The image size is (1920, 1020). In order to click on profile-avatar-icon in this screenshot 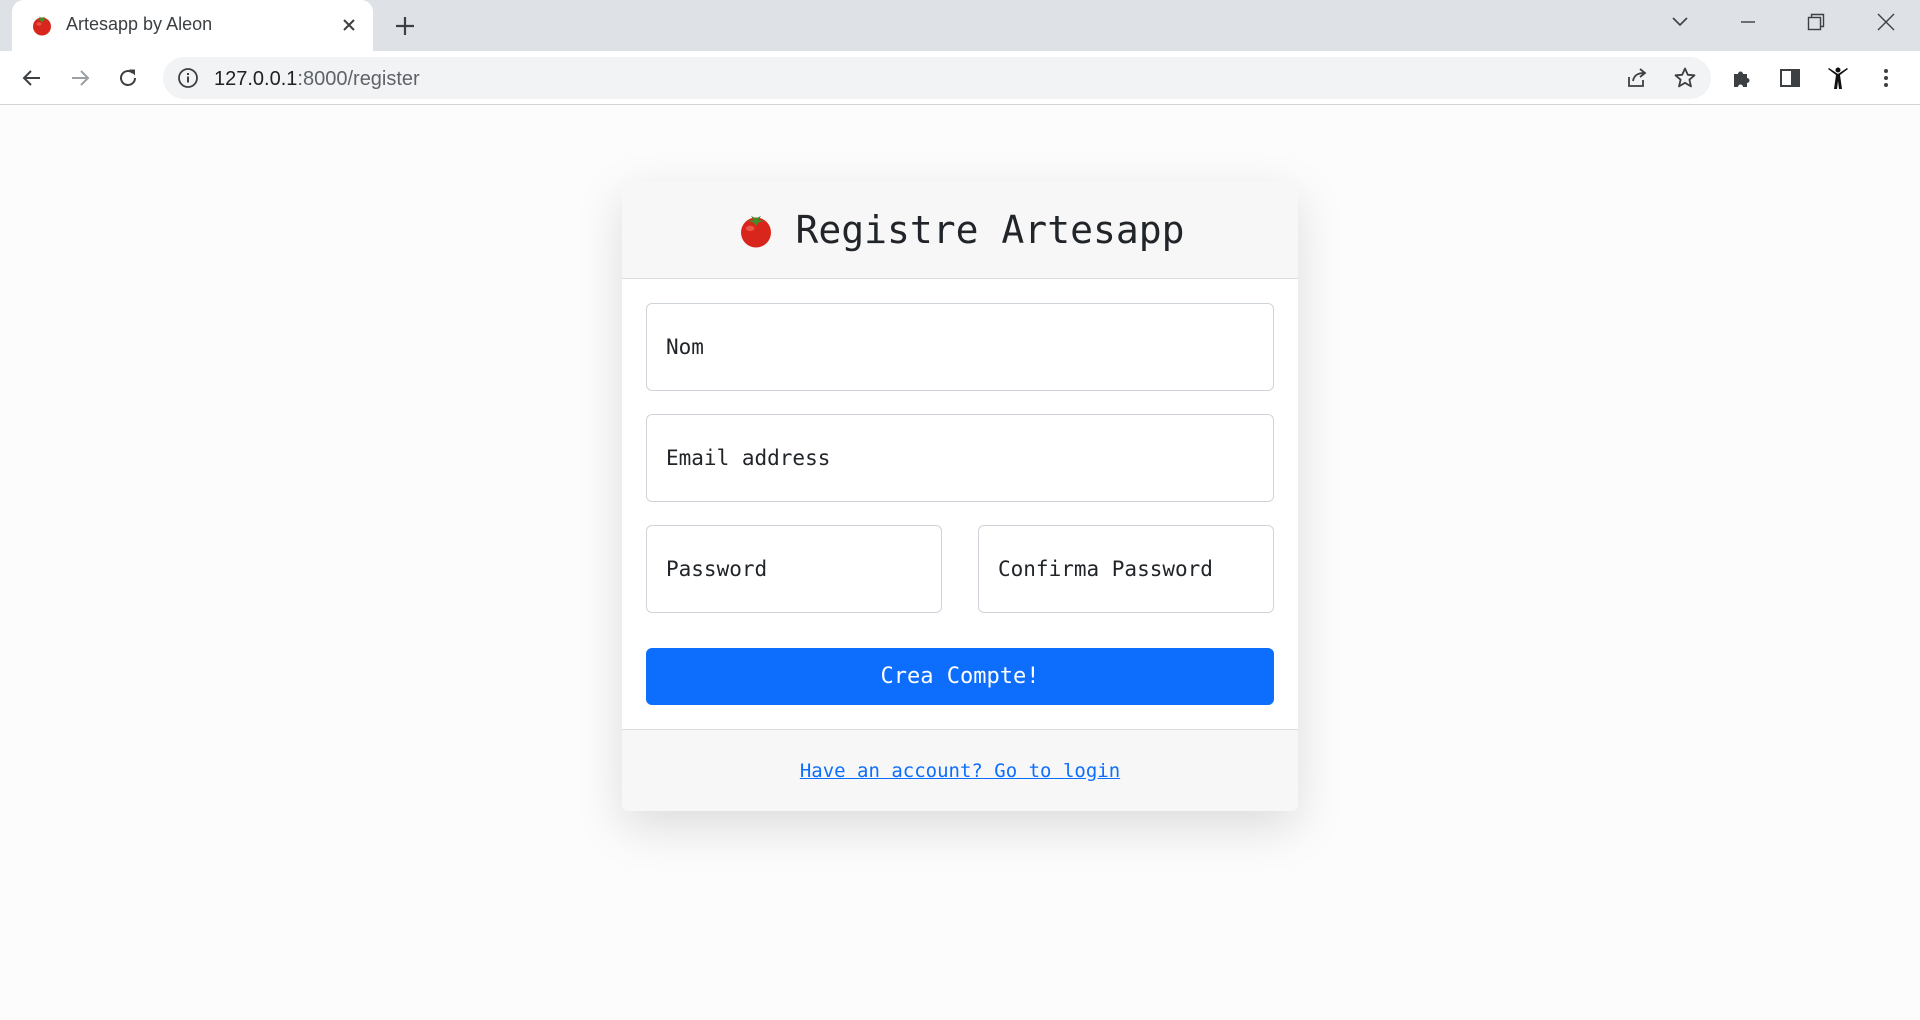, I will do `click(1838, 78)`.